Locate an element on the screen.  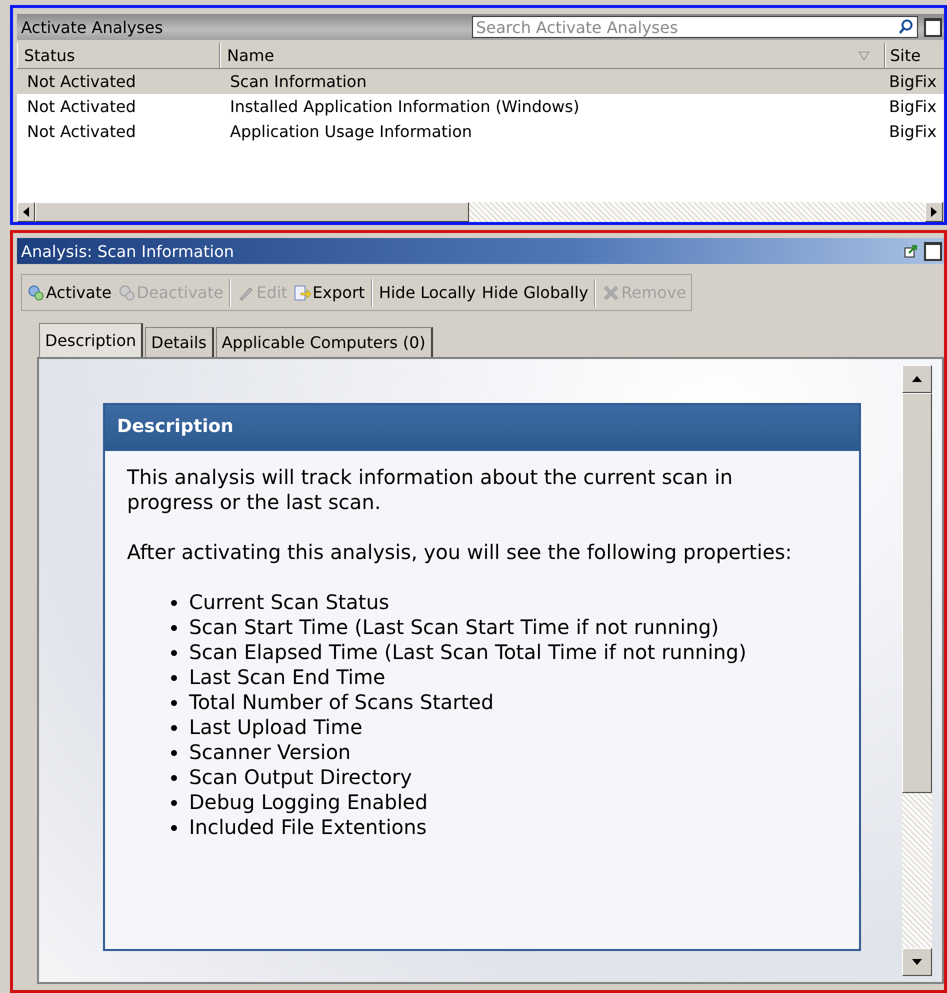
paragraph: After activating this analysis, you will see the following properties: is located at coordinates (460, 552).